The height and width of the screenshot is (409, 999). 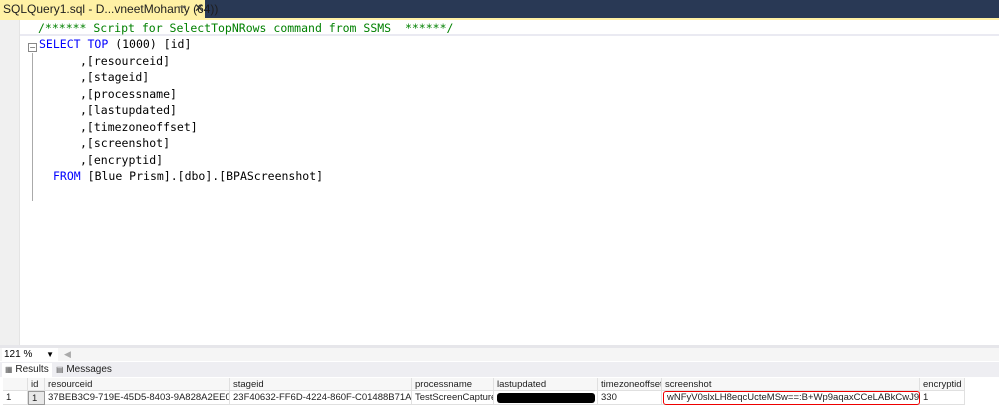 What do you see at coordinates (32, 127) in the screenshot?
I see `fold-guide` at bounding box center [32, 127].